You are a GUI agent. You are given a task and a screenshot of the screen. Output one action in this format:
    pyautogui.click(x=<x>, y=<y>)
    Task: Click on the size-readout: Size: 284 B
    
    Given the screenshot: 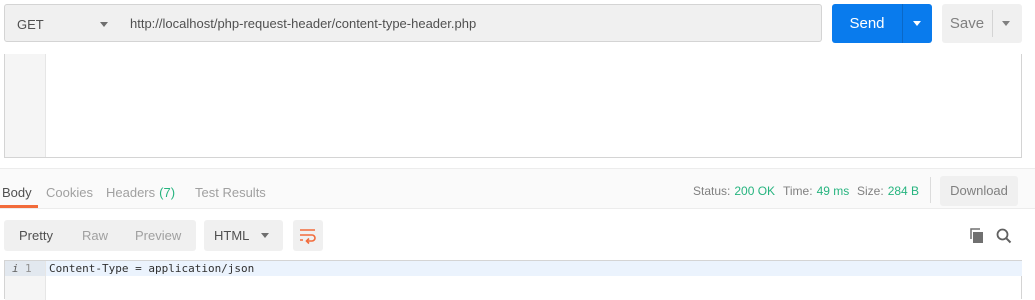 What is the action you would take?
    pyautogui.click(x=888, y=191)
    